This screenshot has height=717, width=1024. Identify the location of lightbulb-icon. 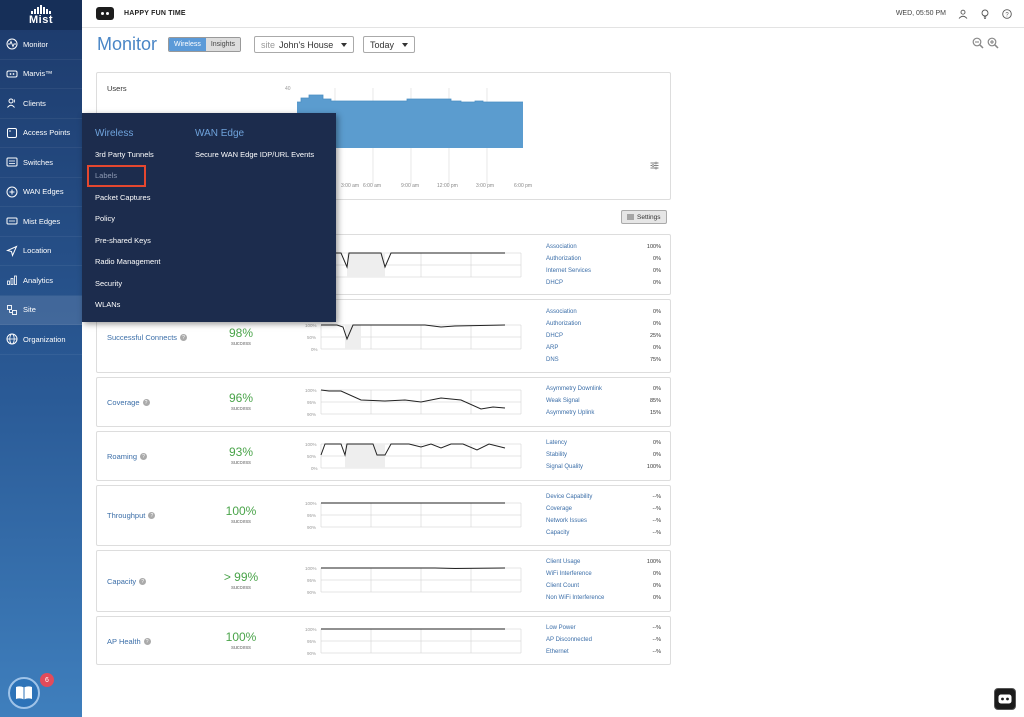
(985, 14).